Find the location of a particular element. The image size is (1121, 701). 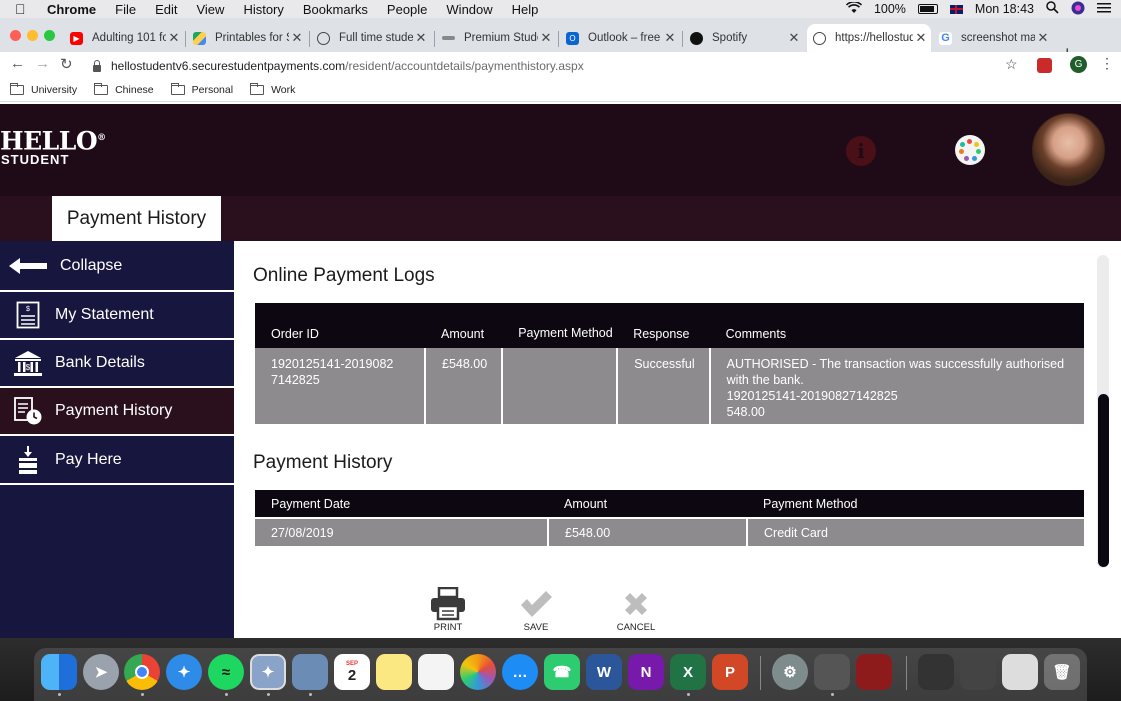

window-zoom-button is located at coordinates (49, 35).